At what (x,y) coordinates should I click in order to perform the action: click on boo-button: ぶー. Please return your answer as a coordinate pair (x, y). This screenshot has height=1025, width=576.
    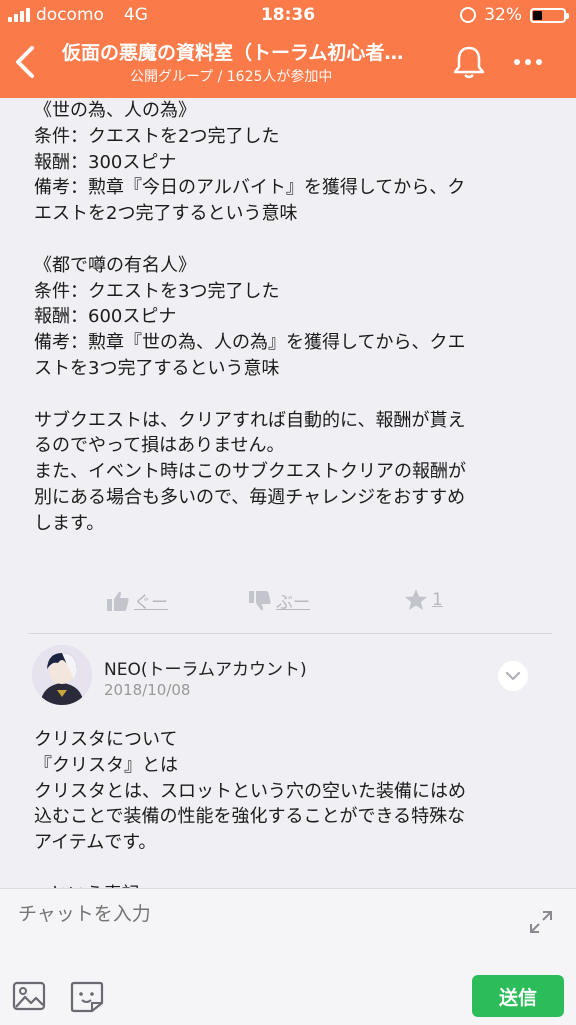
    Looking at the image, I should click on (279, 600).